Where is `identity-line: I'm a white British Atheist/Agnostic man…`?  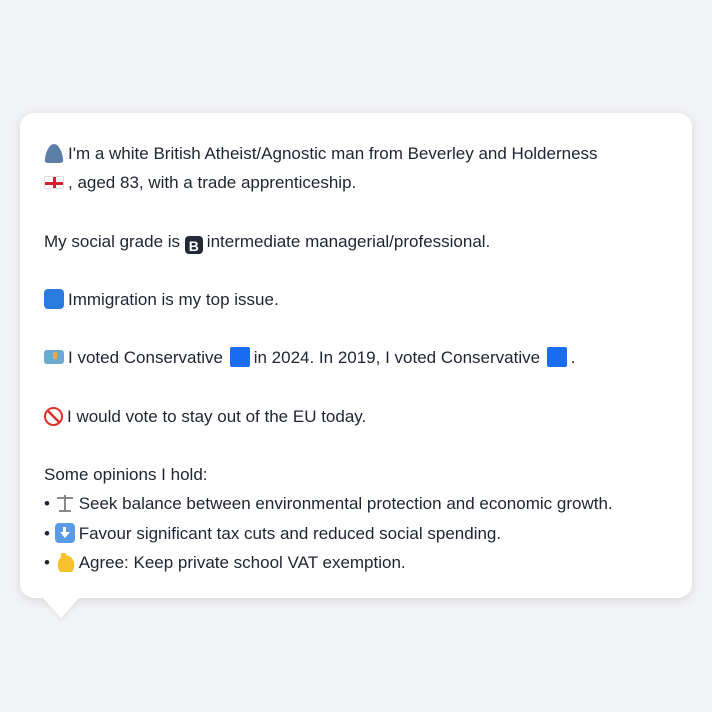 identity-line: I'm a white British Atheist/Agnostic man… is located at coordinates (356, 153).